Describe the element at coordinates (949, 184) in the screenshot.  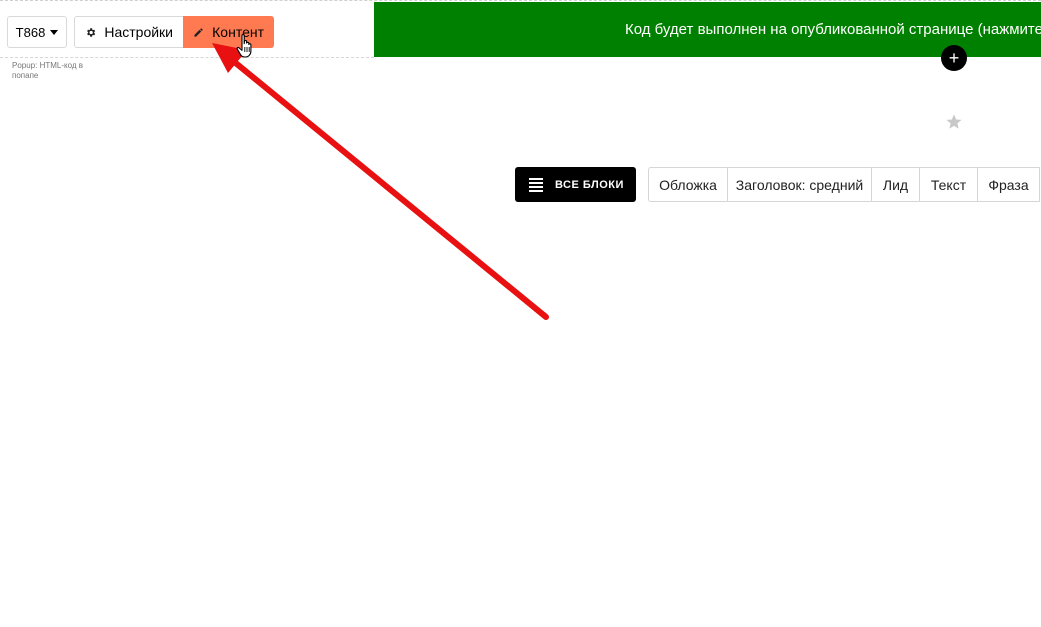
I see `tab-text: Текст` at that location.